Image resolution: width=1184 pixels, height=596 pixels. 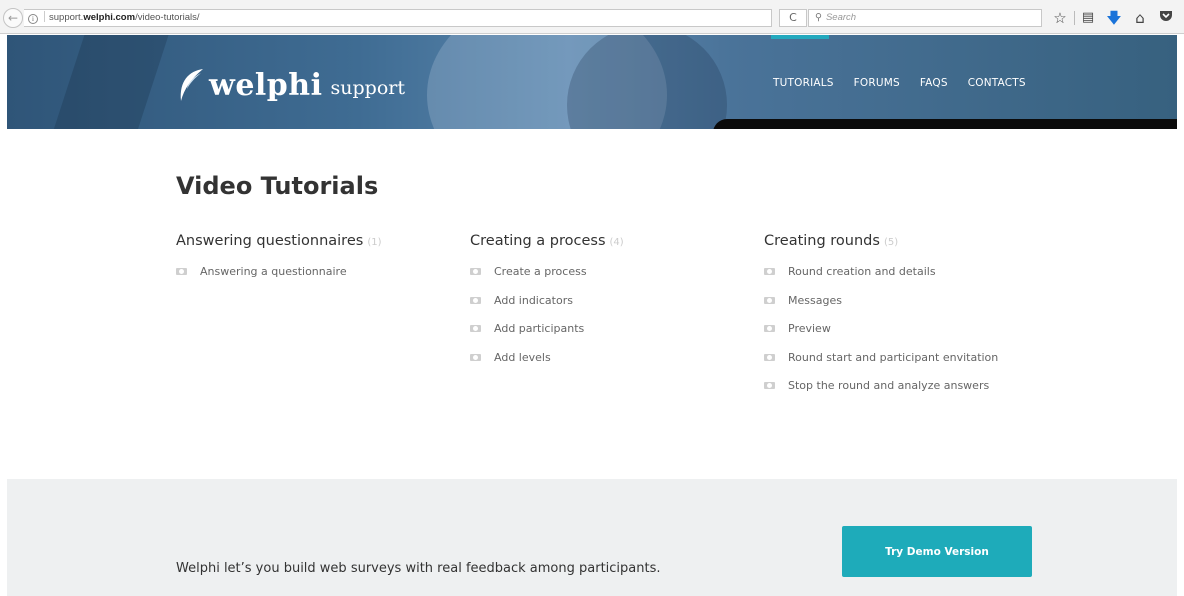 What do you see at coordinates (862, 271) in the screenshot?
I see `video-title: Round creation and details` at bounding box center [862, 271].